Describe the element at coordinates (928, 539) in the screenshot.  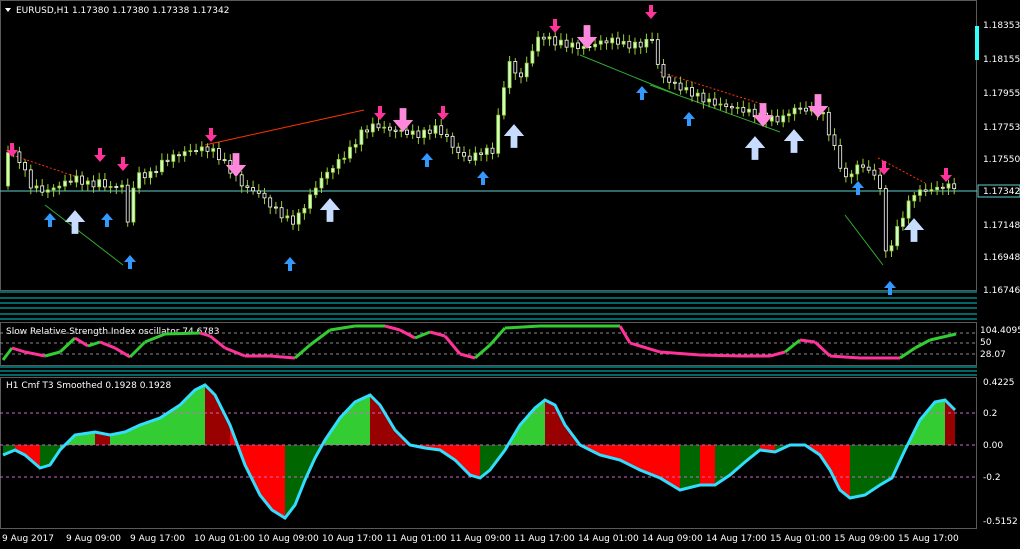
I see `time-label: 15 Aug 17:00` at that location.